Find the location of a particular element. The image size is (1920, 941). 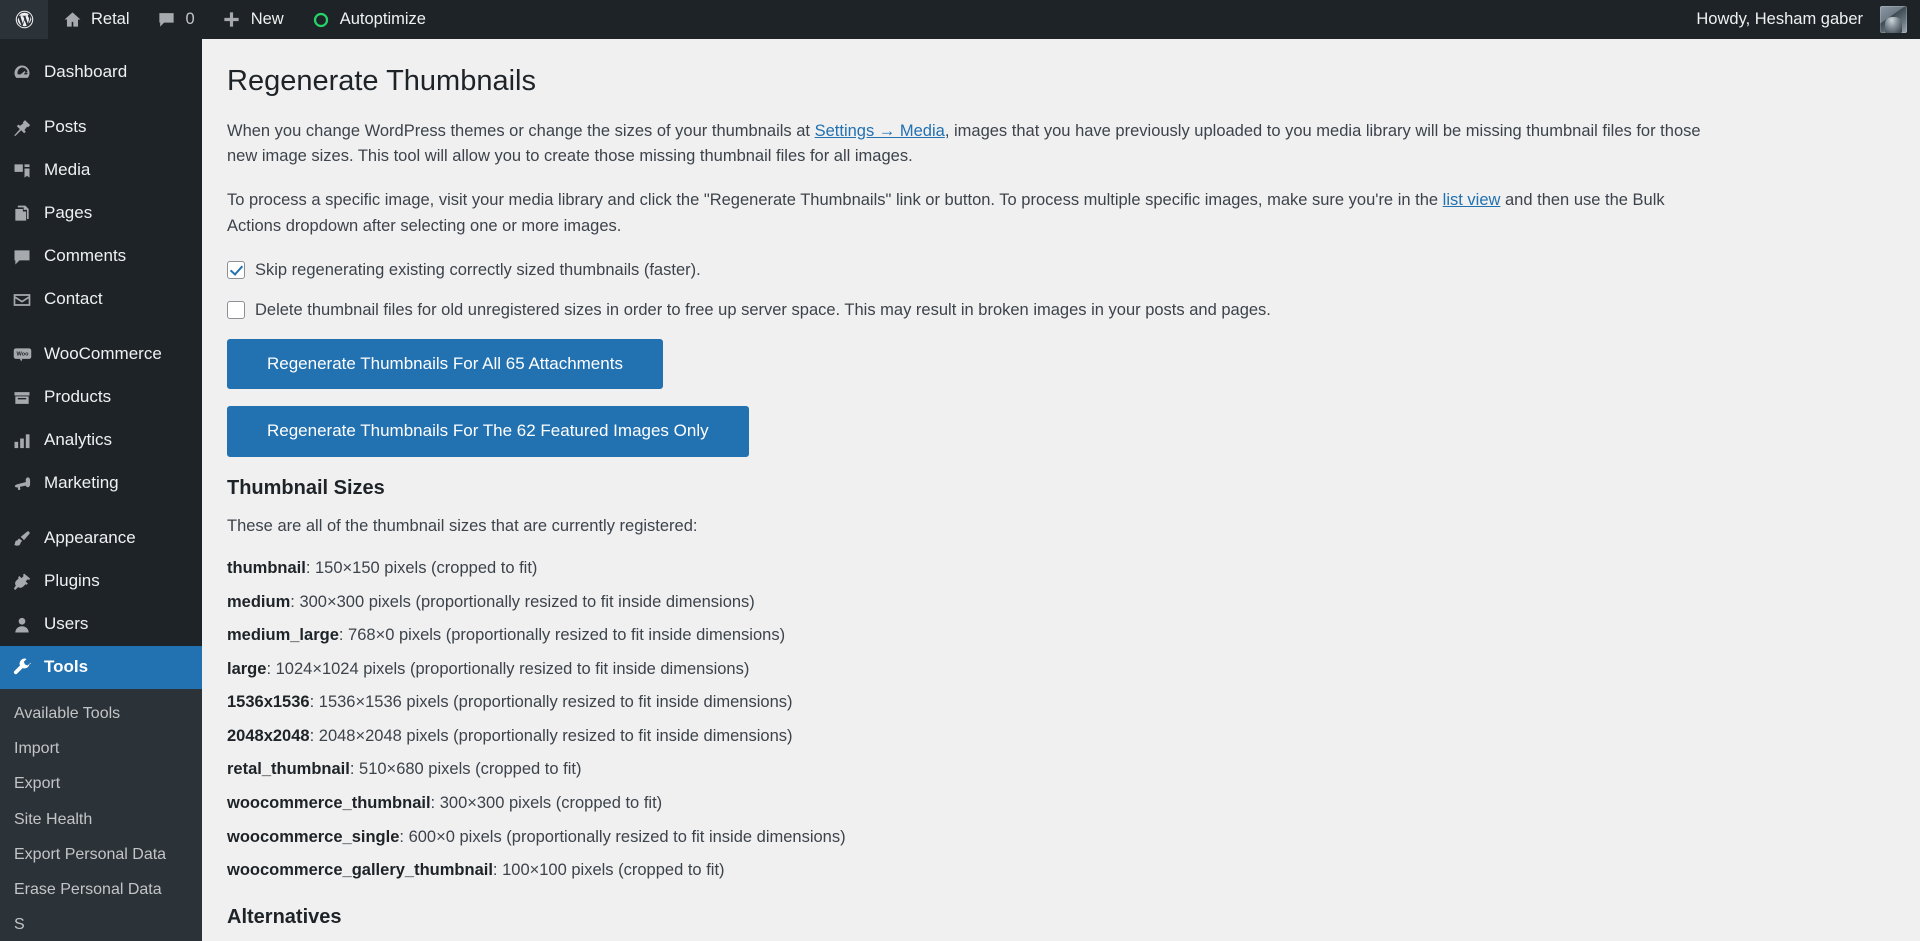

sidebar-item-marketing: Marketing is located at coordinates (101, 483).